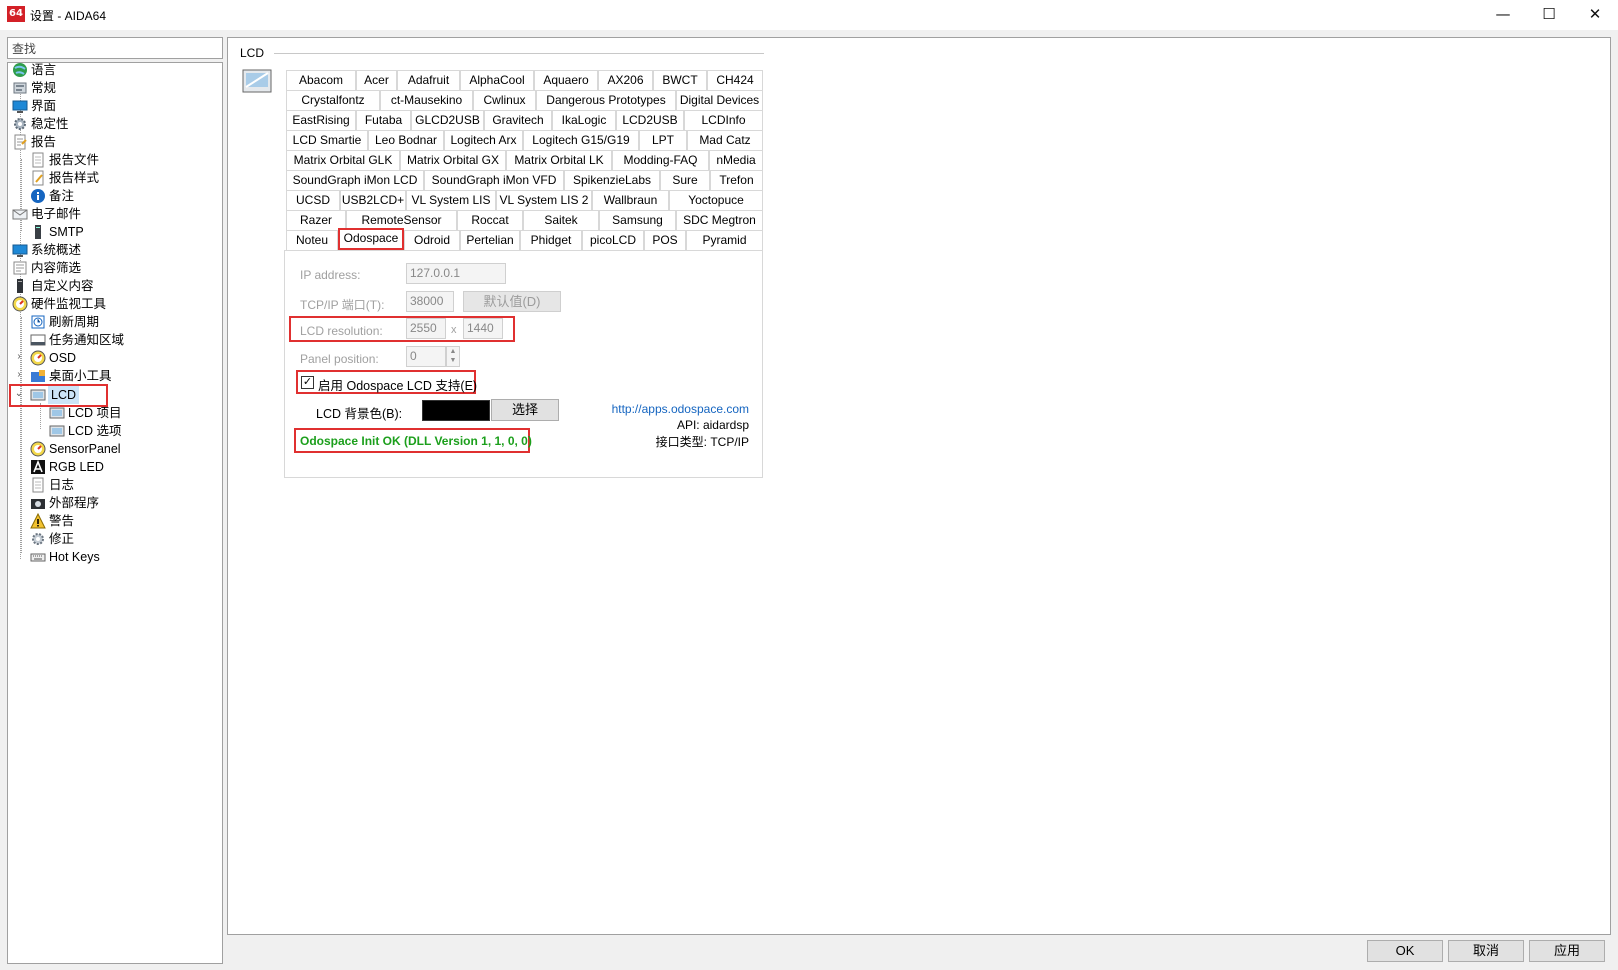  Describe the element at coordinates (736, 160) in the screenshot. I see `tab-nmedia: nMedia` at that location.